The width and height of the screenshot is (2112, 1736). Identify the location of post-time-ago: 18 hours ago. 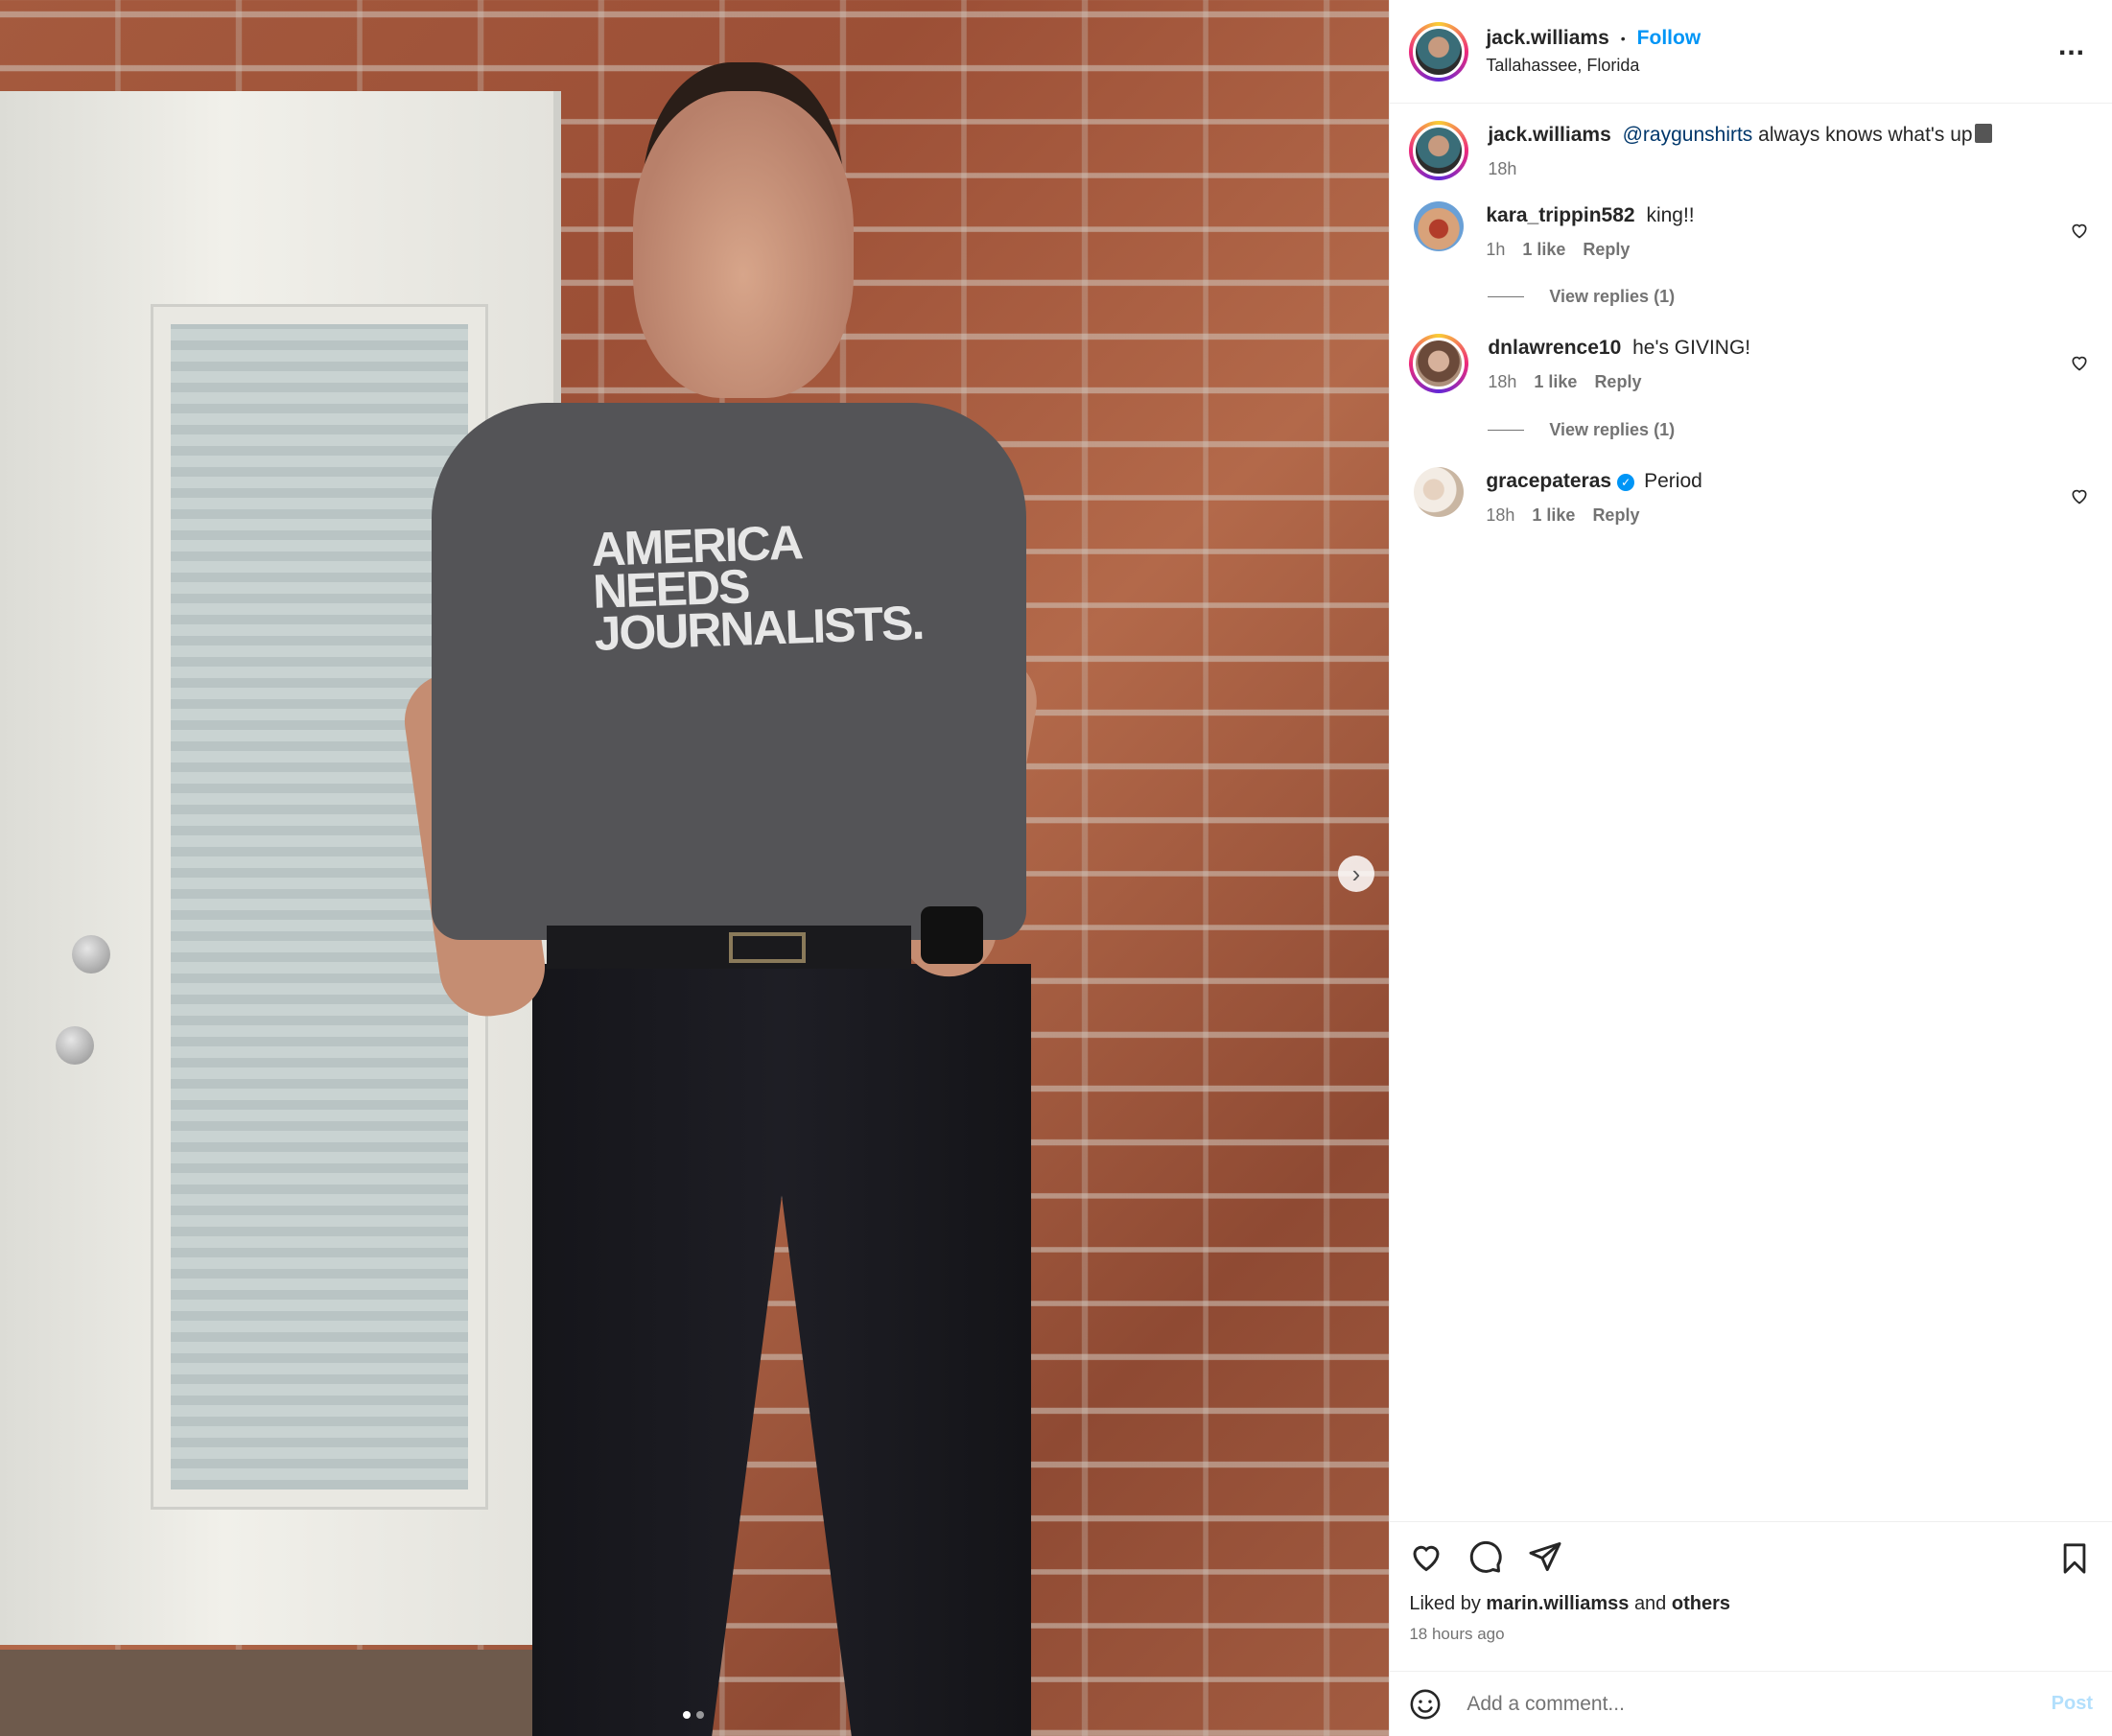
(1751, 1634).